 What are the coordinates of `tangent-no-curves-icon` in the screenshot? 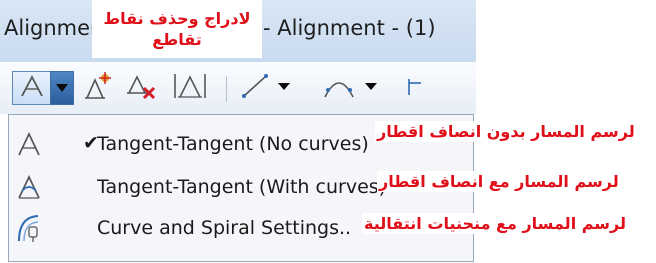 It's located at (29, 144).